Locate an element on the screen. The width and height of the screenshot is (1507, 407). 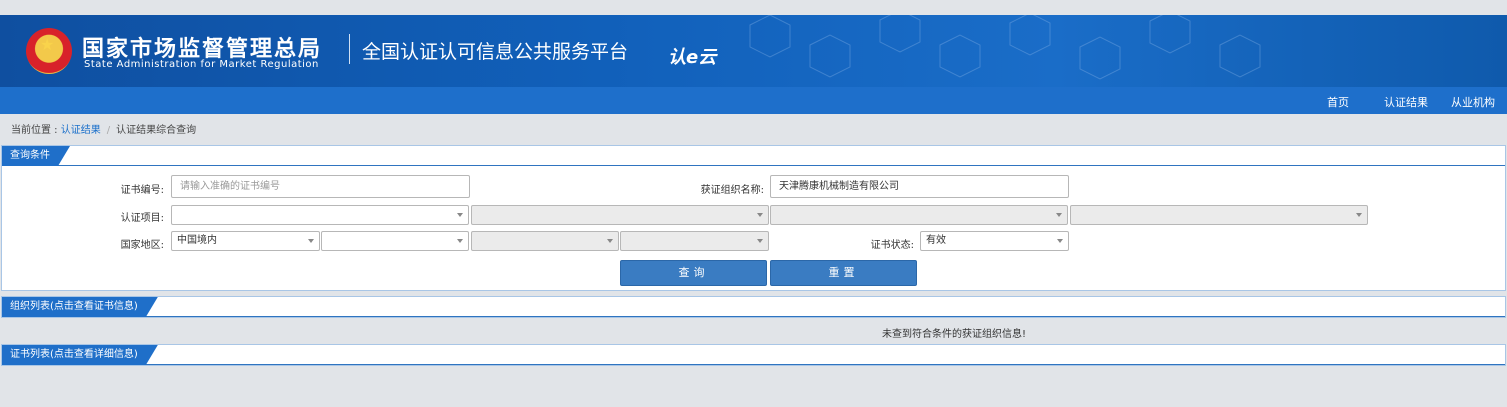
status-select-value: 有效 is located at coordinates (936, 240).